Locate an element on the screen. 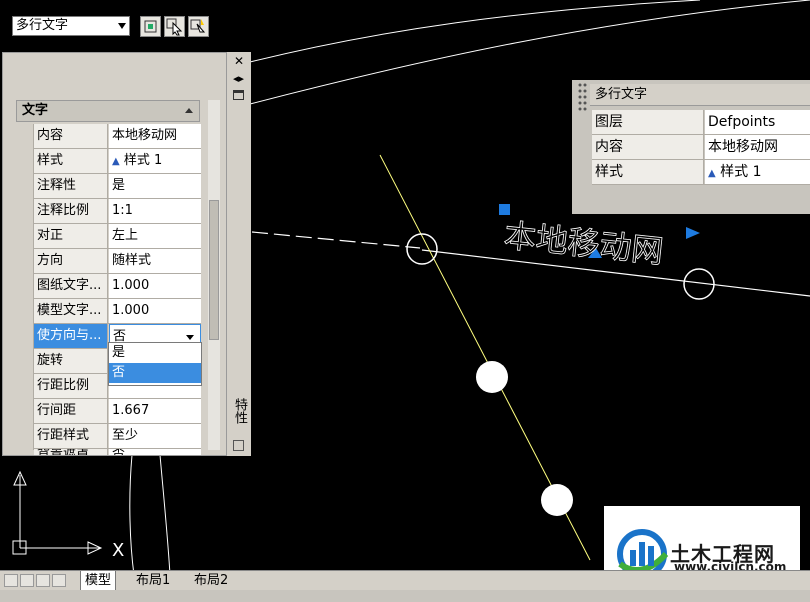 The width and height of the screenshot is (810, 602). table-row: 图纸文字... 1.000 is located at coordinates (117, 286).